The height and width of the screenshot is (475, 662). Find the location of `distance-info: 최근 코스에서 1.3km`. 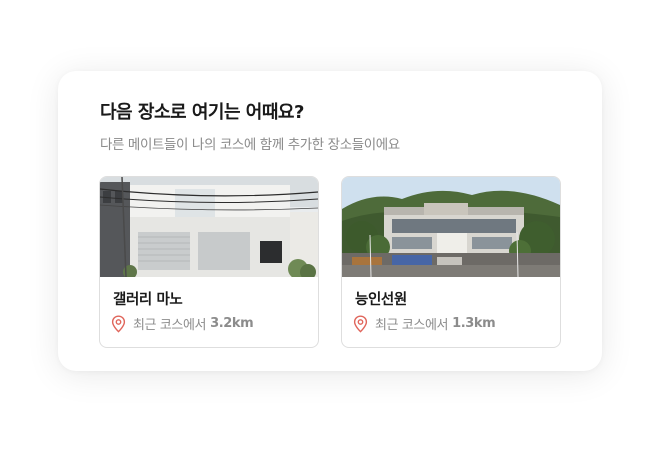

distance-info: 최근 코스에서 1.3km is located at coordinates (424, 323).